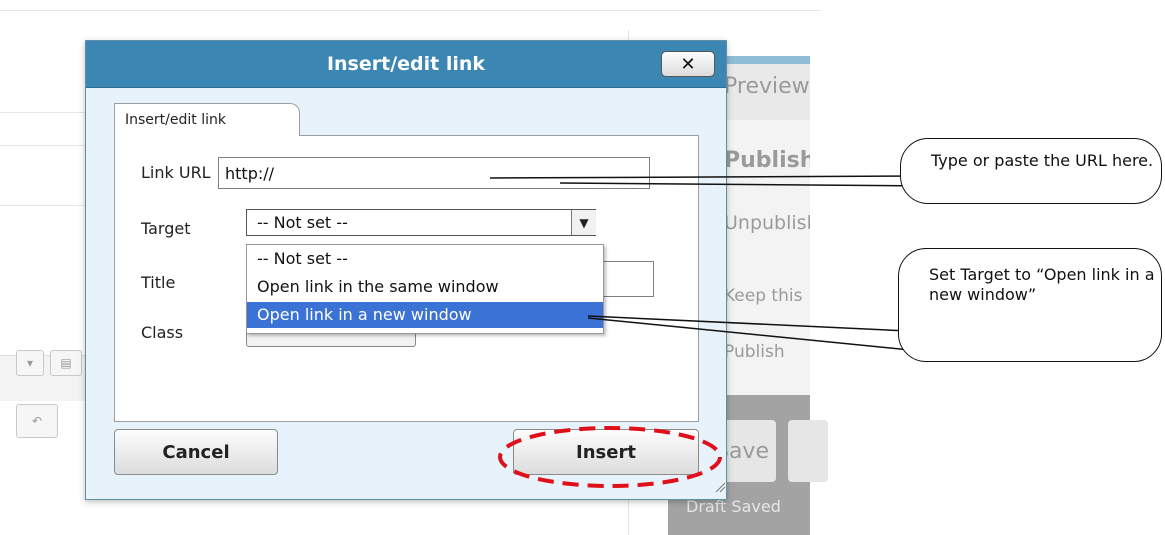 The width and height of the screenshot is (1165, 535). I want to click on close-button: ✕, so click(688, 64).